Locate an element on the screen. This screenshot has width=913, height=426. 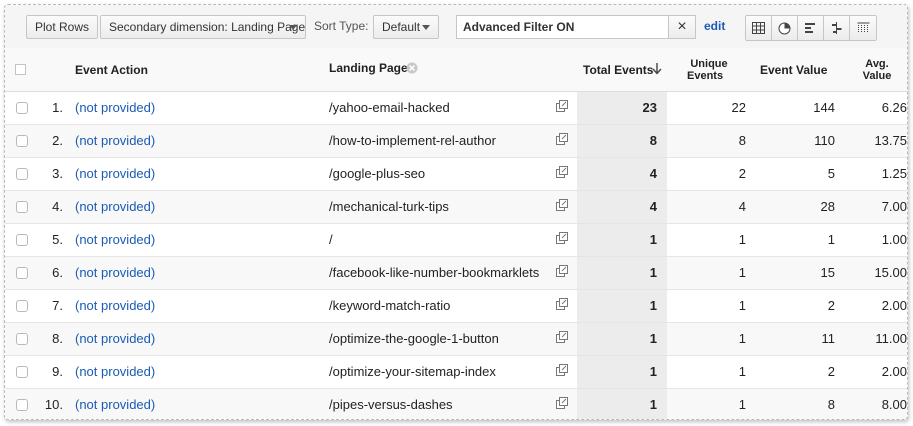
avg-value-value: 1.25 is located at coordinates (894, 173).